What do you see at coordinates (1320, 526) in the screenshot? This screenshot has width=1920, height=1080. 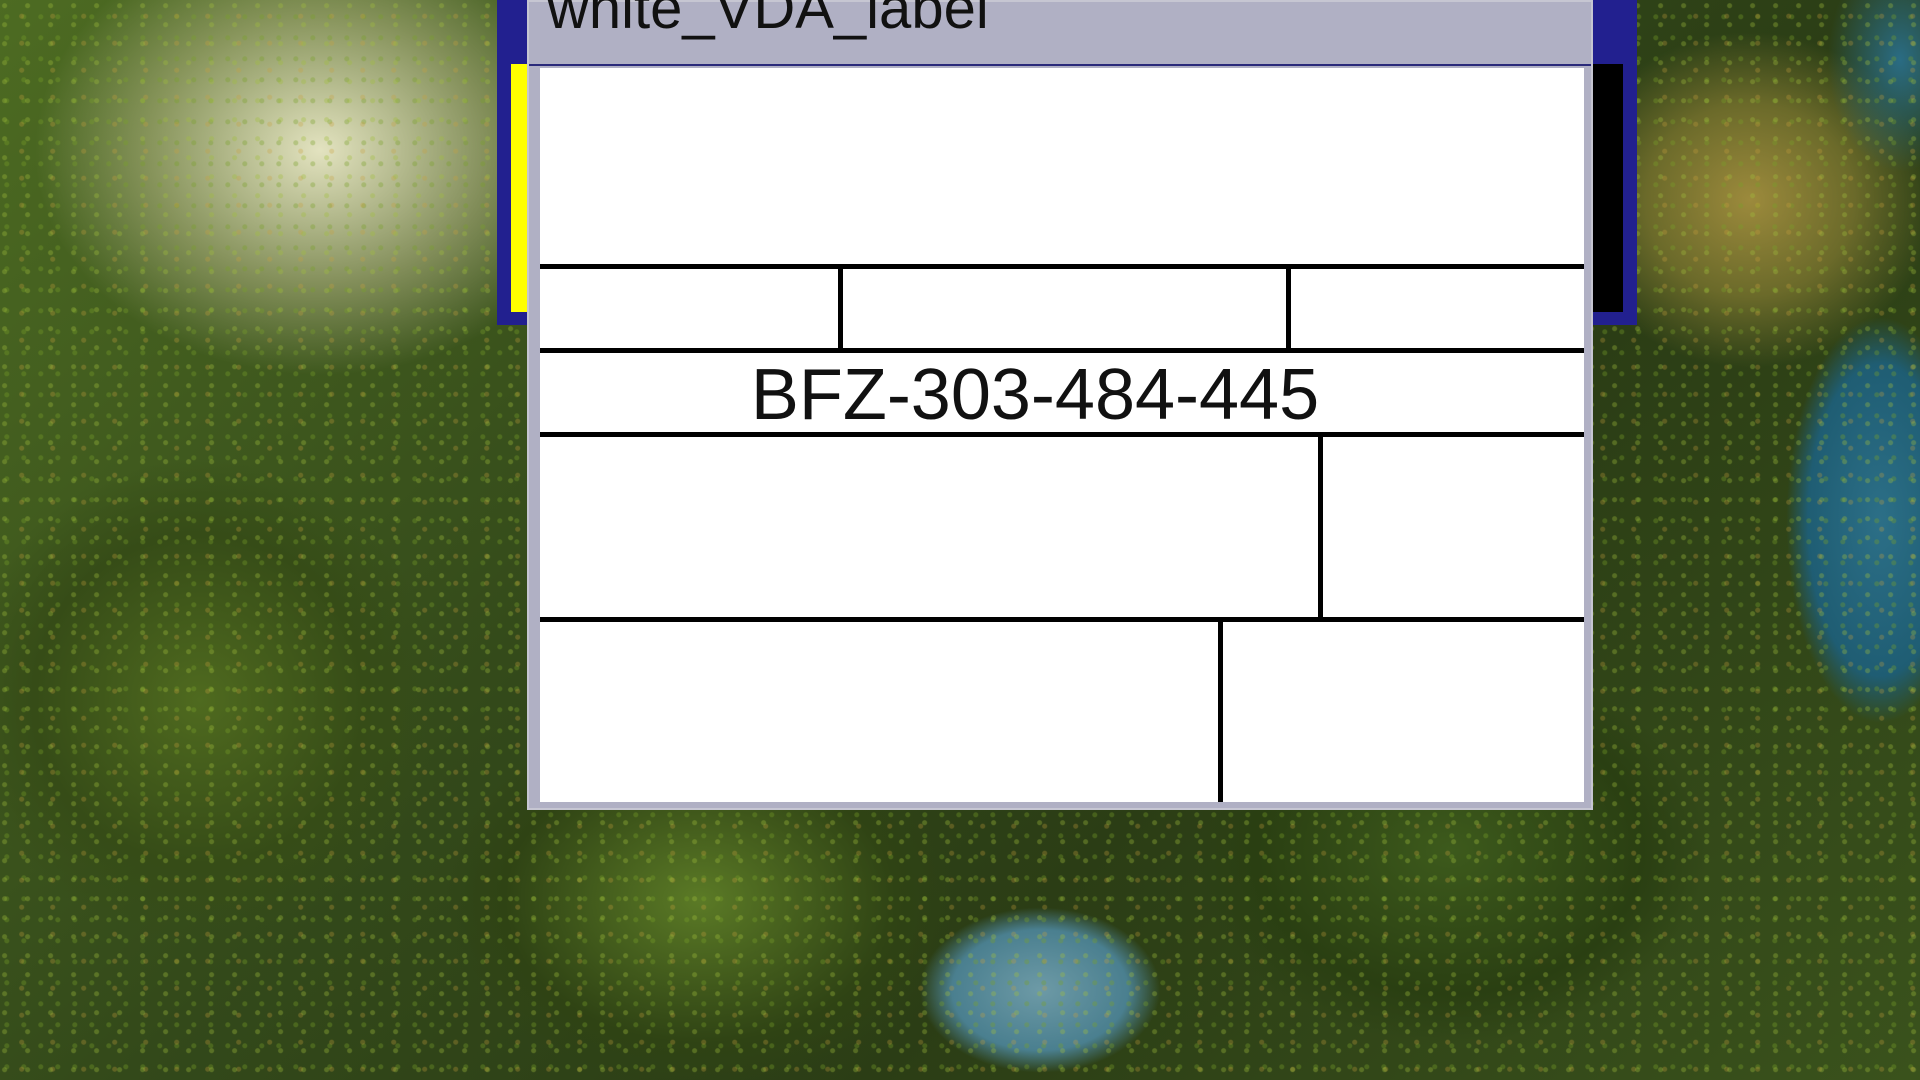 I see `label-divider-col-c` at bounding box center [1320, 526].